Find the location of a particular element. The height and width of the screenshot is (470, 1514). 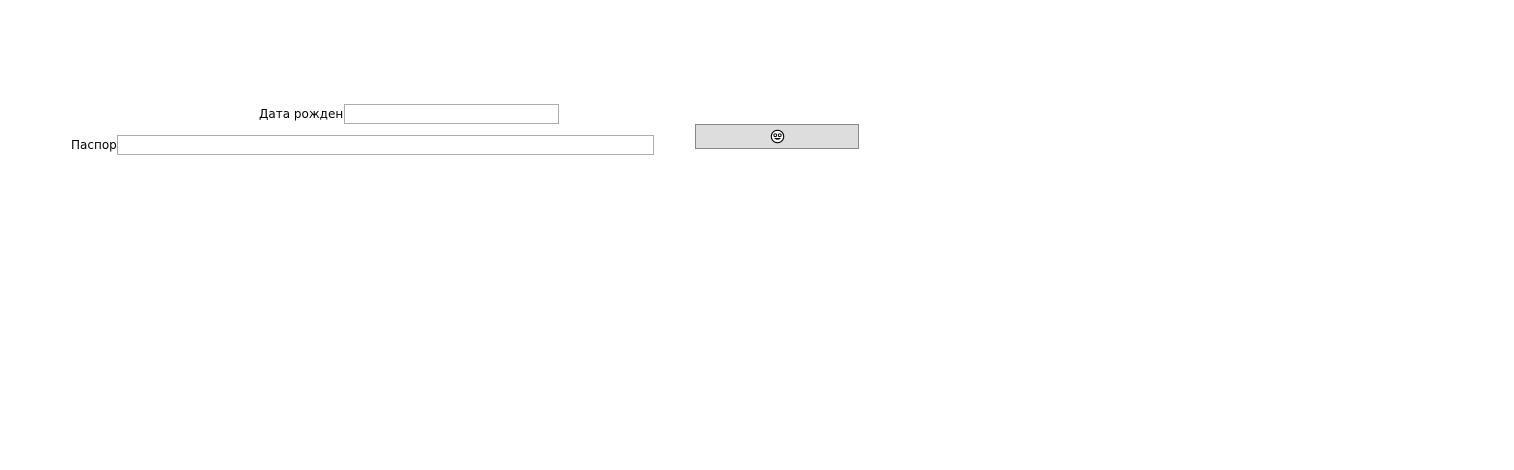

birthdate-label: Дата рождения is located at coordinates (309, 114).